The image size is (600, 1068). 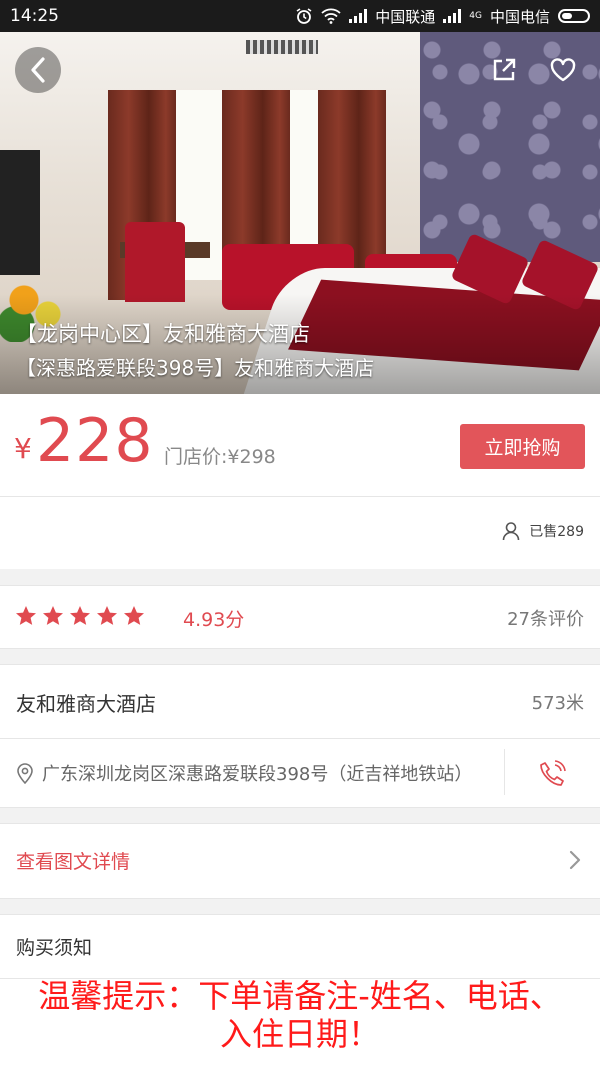 I want to click on detail-row: 查看图文详情, so click(x=300, y=861).